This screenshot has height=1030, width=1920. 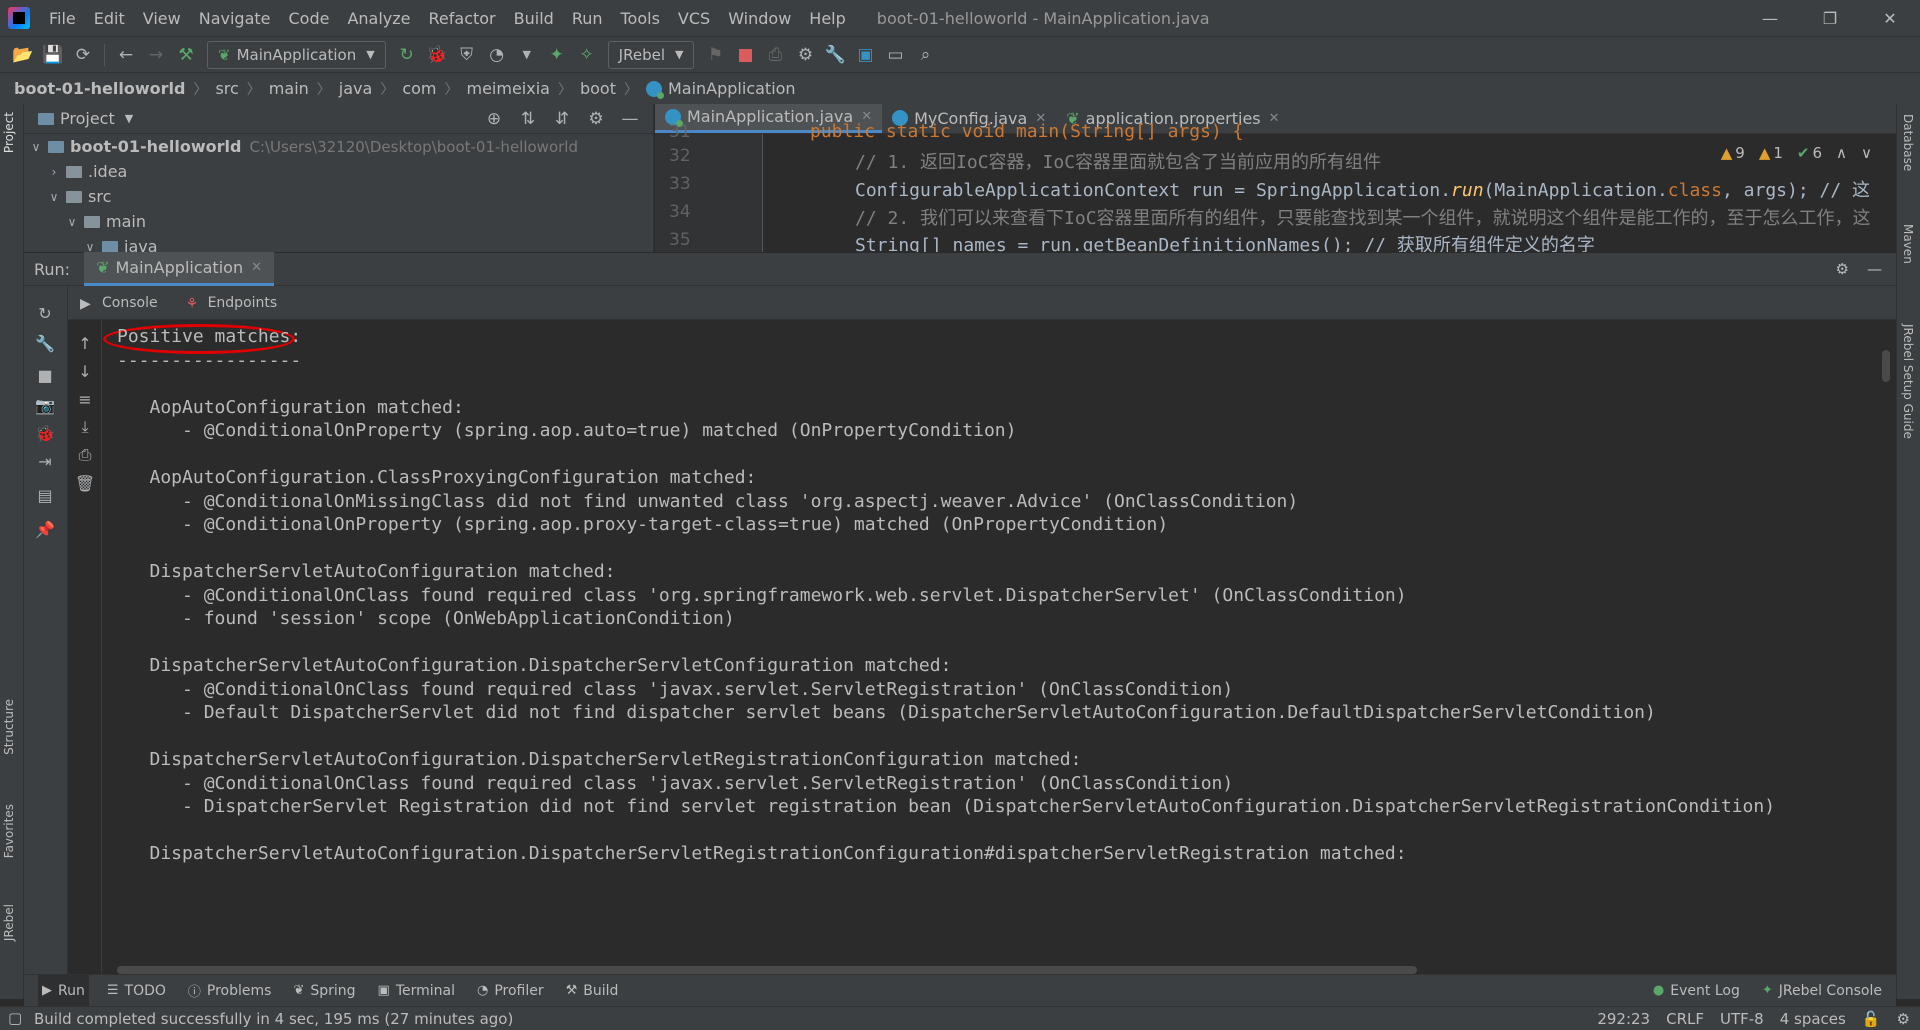 I want to click on exit-icon: ⇥, so click(x=45, y=461).